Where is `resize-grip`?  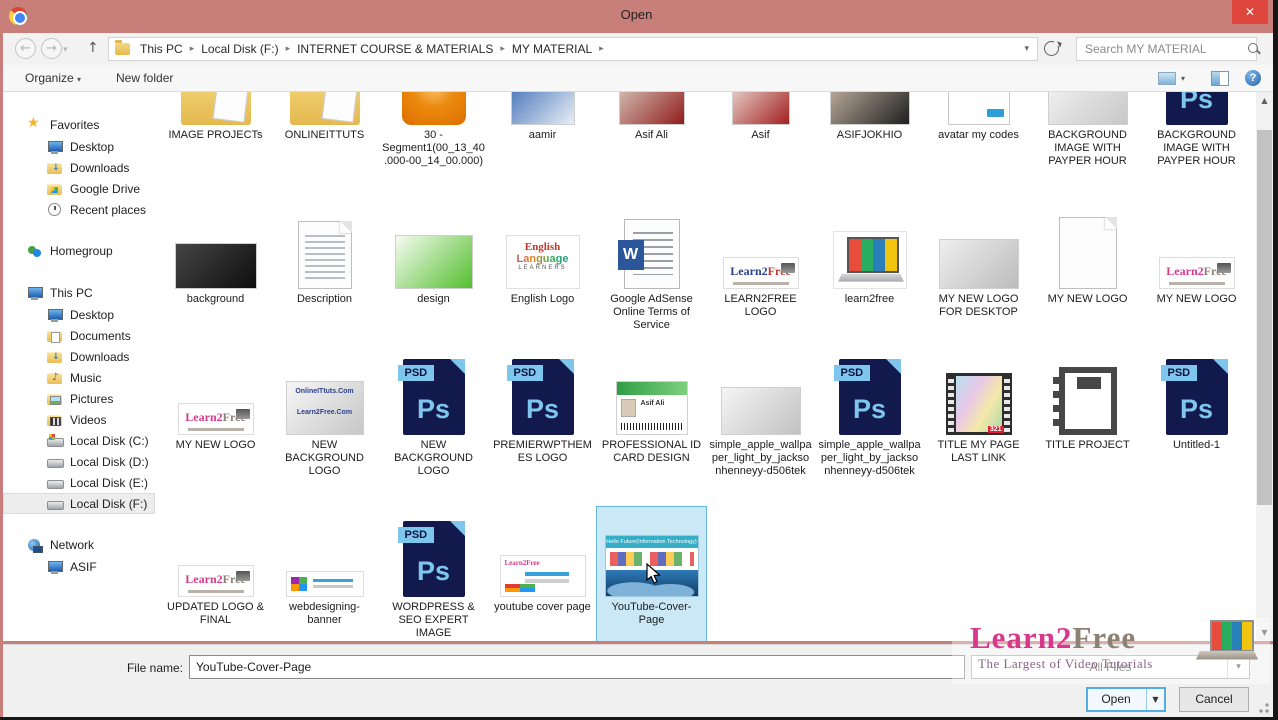 resize-grip is located at coordinates (1264, 708).